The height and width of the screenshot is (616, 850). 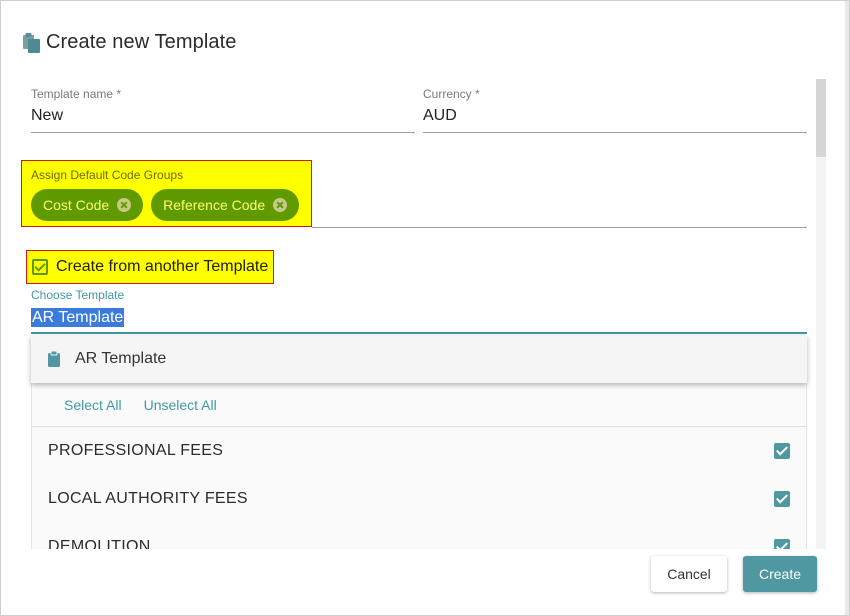 What do you see at coordinates (419, 536) in the screenshot?
I see `list-item: DEMOLITION` at bounding box center [419, 536].